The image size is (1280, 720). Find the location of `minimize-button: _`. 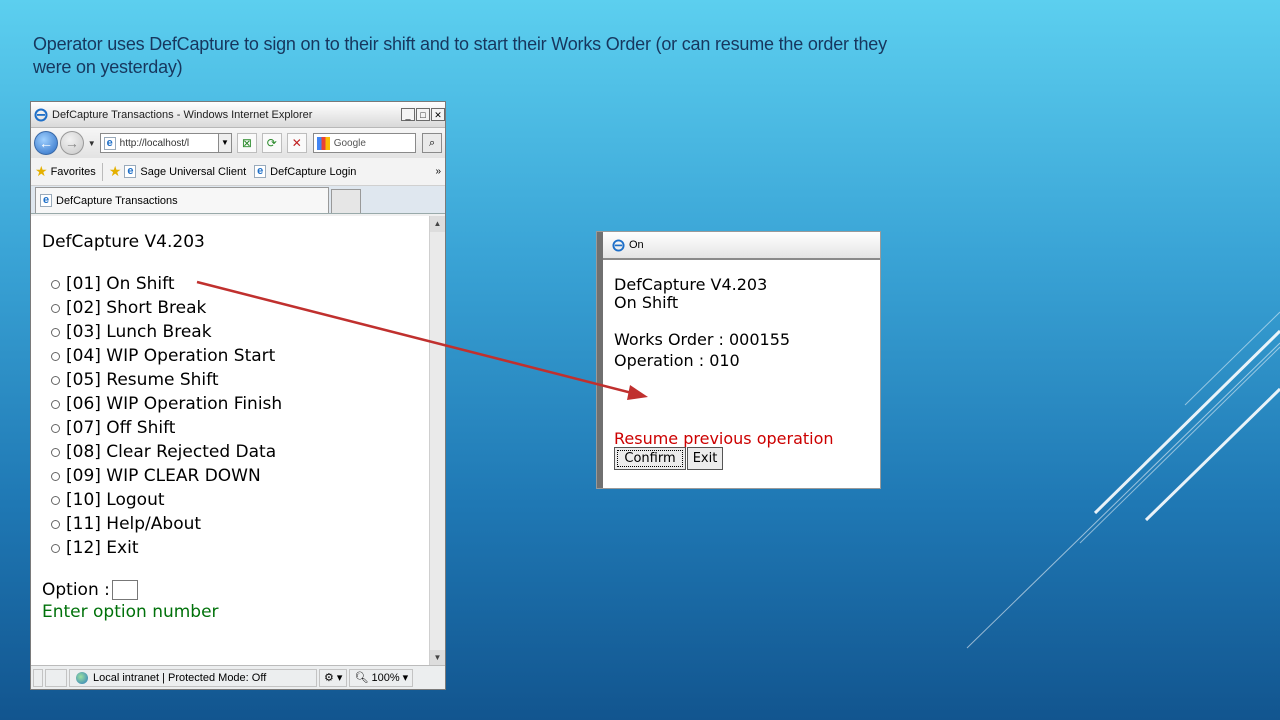

minimize-button: _ is located at coordinates (408, 114).